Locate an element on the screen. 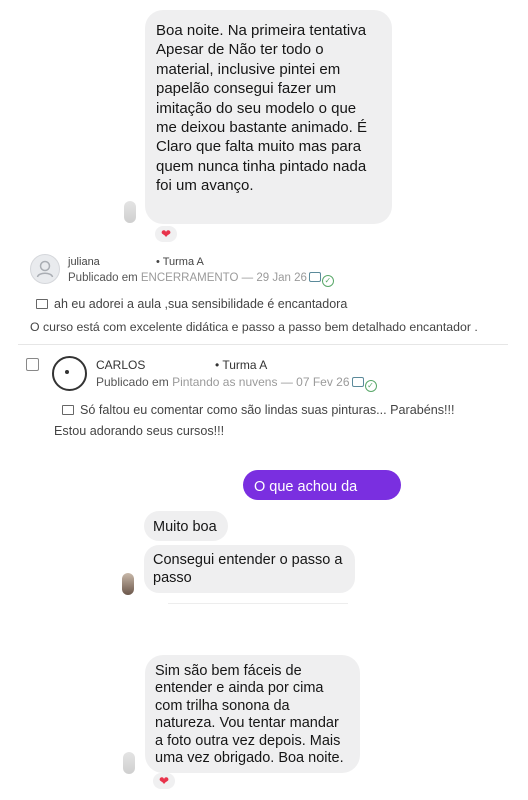 This screenshot has width=528, height=800. avatar-mark is located at coordinates (67, 372).